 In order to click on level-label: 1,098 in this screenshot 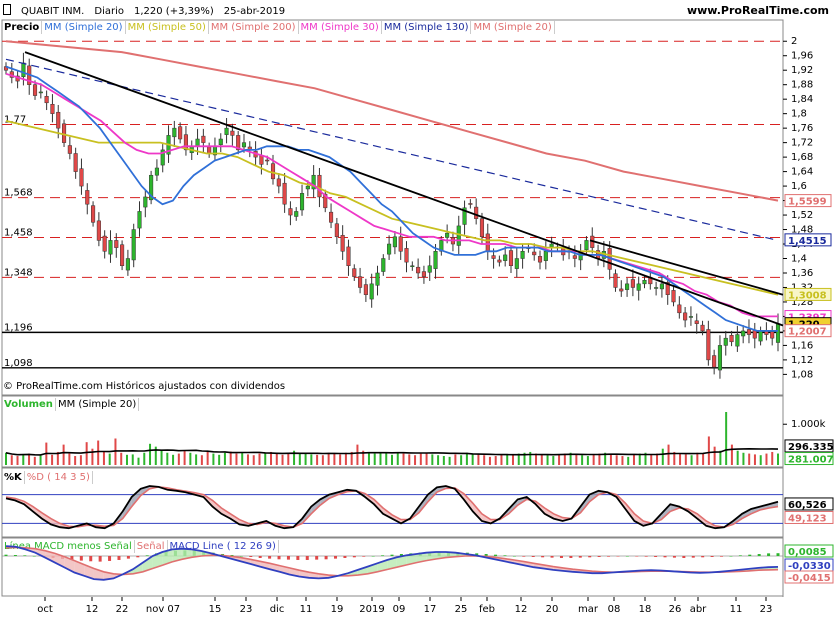, I will do `click(18, 363)`.